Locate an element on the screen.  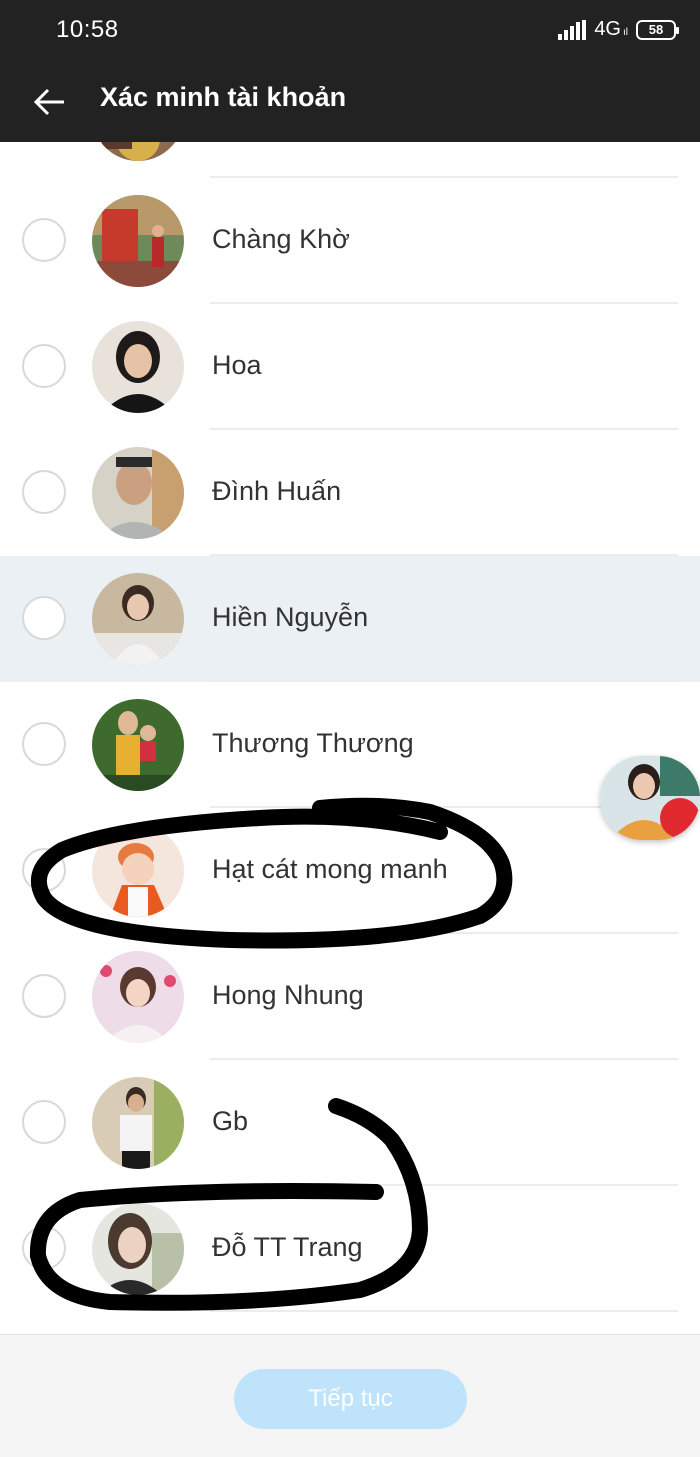
continue-button: Tiếp tục is located at coordinates (350, 1399).